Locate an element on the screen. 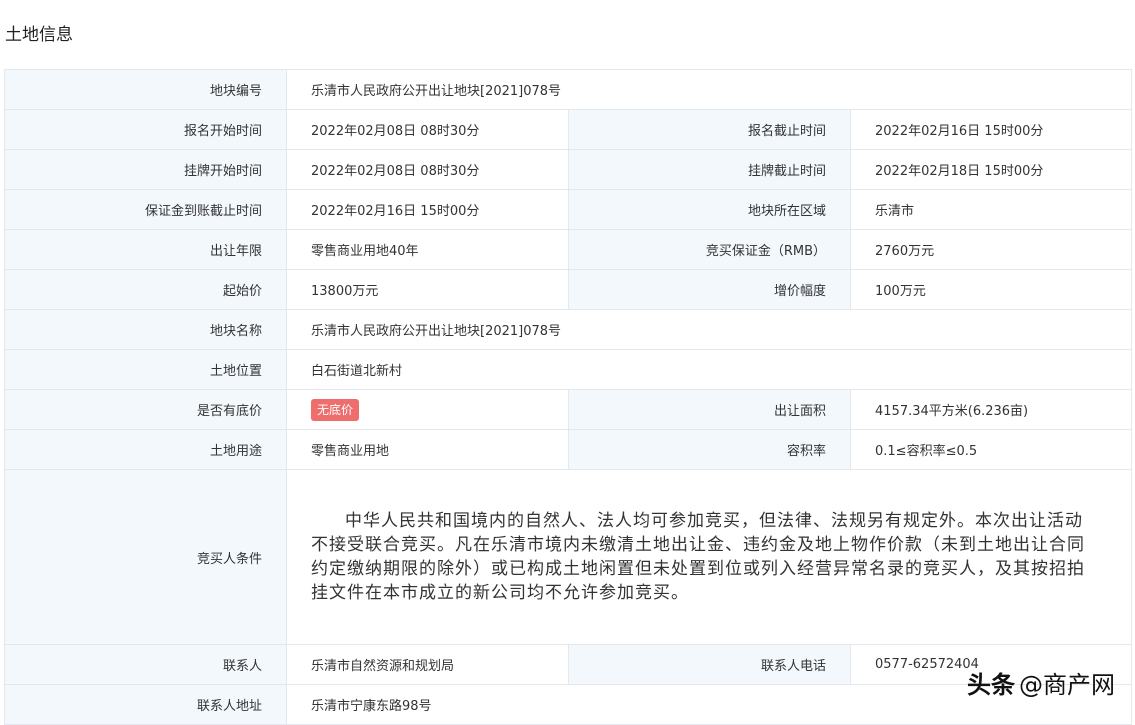 The image size is (1135, 725). address-label: 联系人地址 is located at coordinates (145, 704).